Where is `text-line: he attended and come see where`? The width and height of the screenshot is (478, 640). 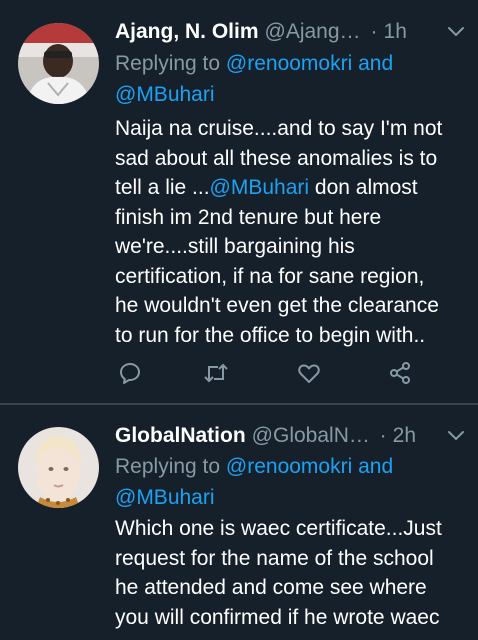
text-line: he attended and come see where is located at coordinates (271, 587).